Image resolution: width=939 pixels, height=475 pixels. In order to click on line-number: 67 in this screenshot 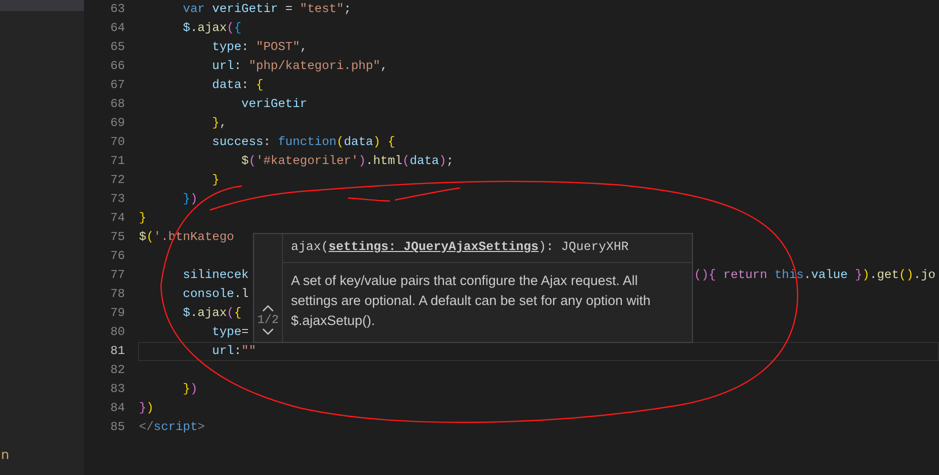, I will do `click(117, 85)`.